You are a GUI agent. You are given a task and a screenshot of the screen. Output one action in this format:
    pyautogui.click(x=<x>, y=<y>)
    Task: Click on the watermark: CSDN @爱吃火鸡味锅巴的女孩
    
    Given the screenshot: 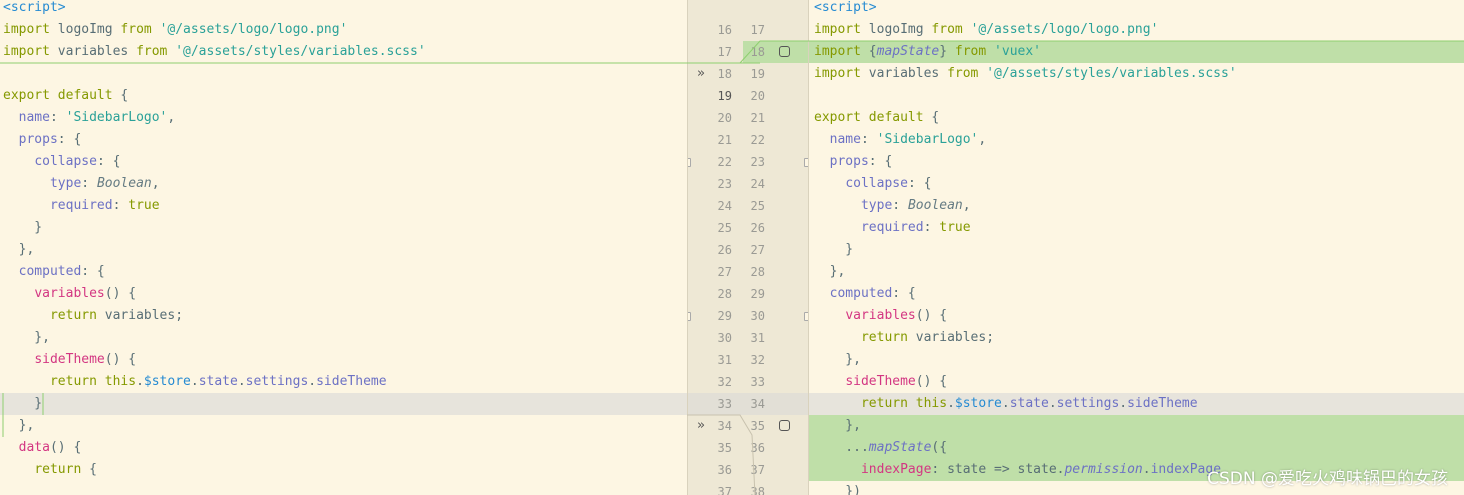 What is the action you would take?
    pyautogui.click(x=1327, y=479)
    